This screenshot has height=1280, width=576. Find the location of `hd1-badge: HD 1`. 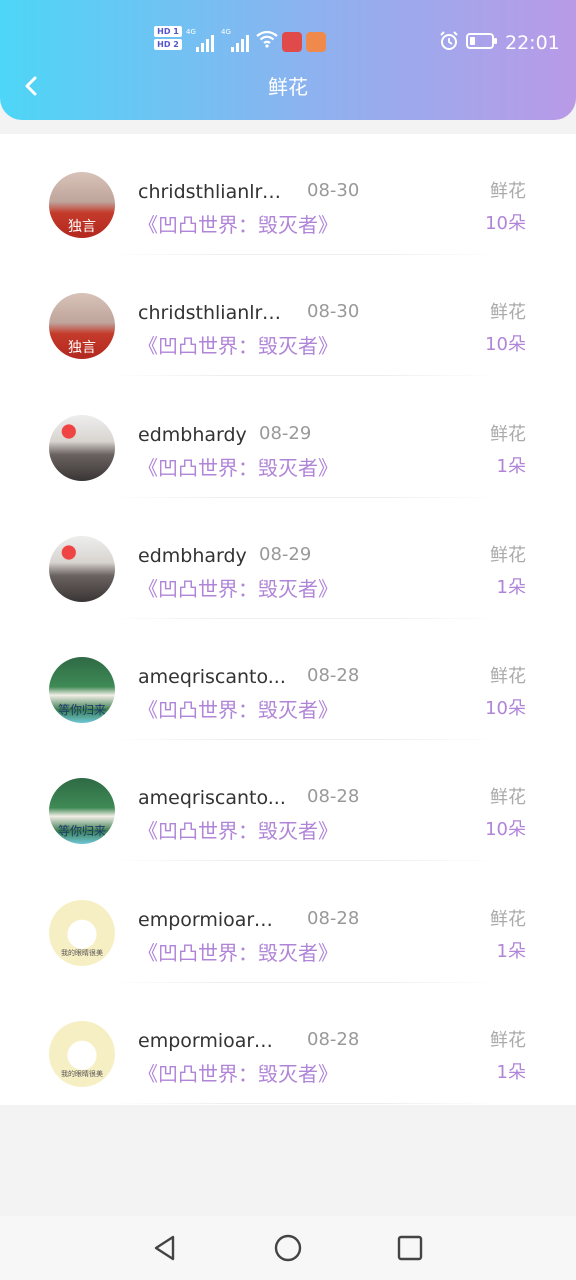

hd1-badge: HD 1 is located at coordinates (168, 31).